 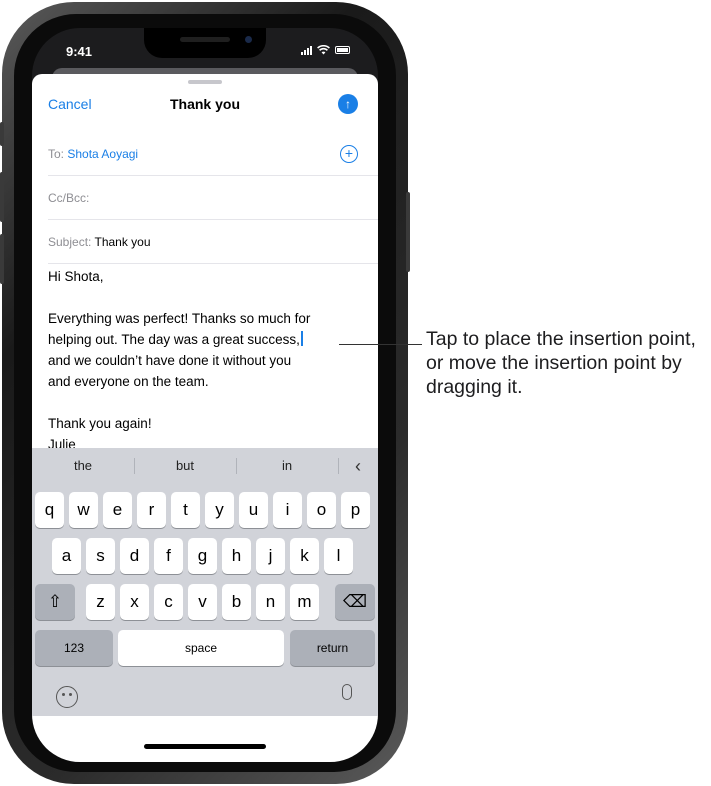 What do you see at coordinates (100, 556) in the screenshot?
I see `key-s: s` at bounding box center [100, 556].